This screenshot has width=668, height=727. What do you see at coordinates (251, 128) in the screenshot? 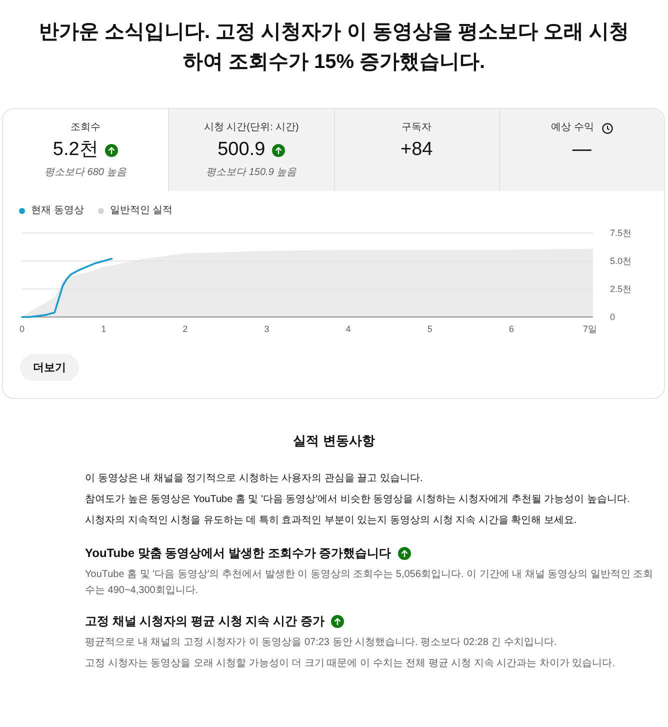
I see `metric-label: 시청 시간(단위: 시간)` at bounding box center [251, 128].